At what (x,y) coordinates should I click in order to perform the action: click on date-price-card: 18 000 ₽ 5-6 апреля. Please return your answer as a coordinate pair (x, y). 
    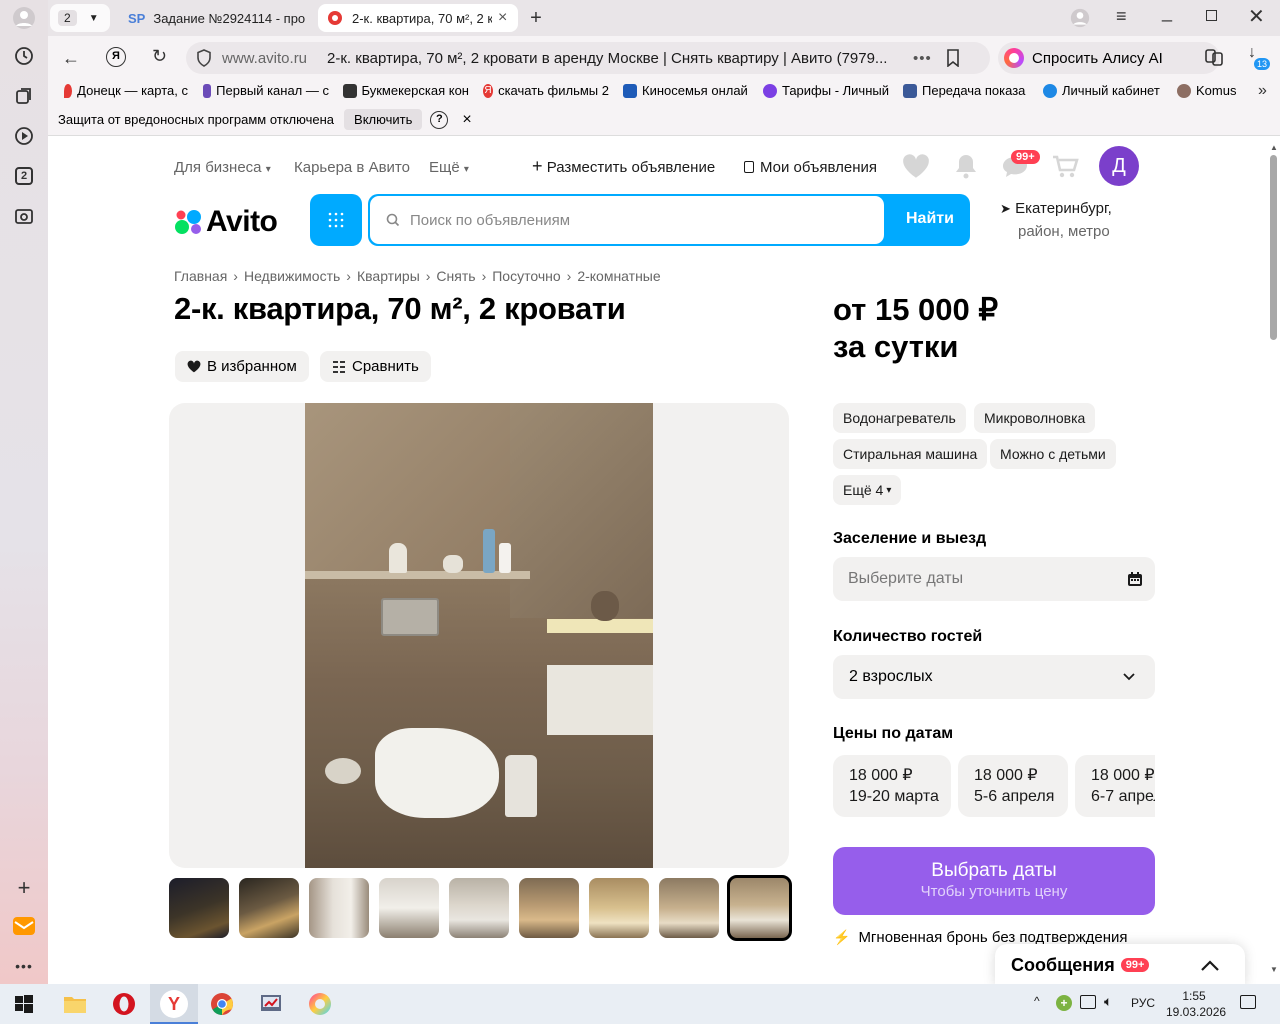
    Looking at the image, I should click on (1013, 786).